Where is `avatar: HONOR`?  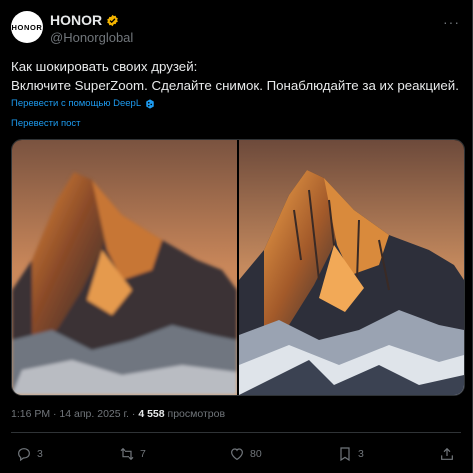
avatar: HONOR is located at coordinates (27, 27).